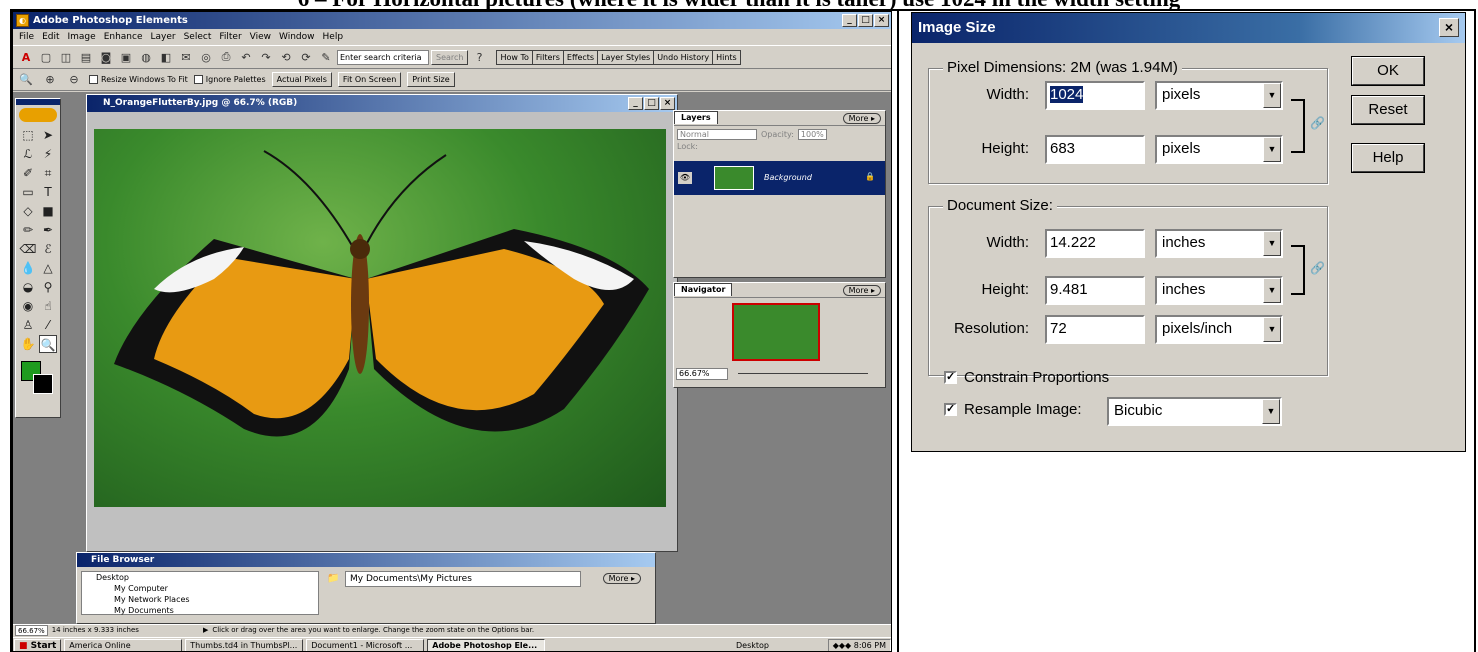 This screenshot has width=1478, height=652. Describe the element at coordinates (306, 57) in the screenshot. I see `step-forward-icon: ⟳` at that location.